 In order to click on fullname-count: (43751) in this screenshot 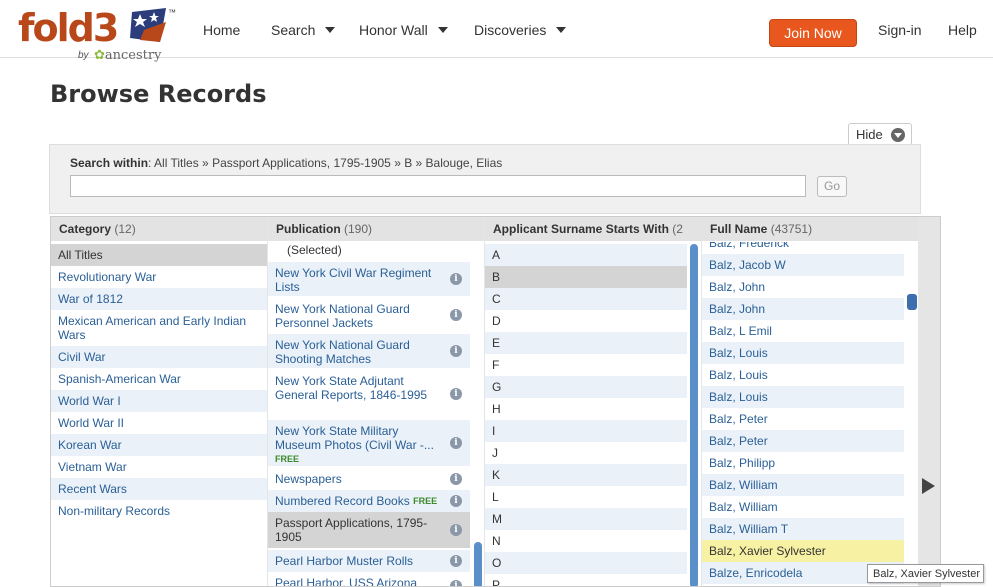, I will do `click(791, 229)`.